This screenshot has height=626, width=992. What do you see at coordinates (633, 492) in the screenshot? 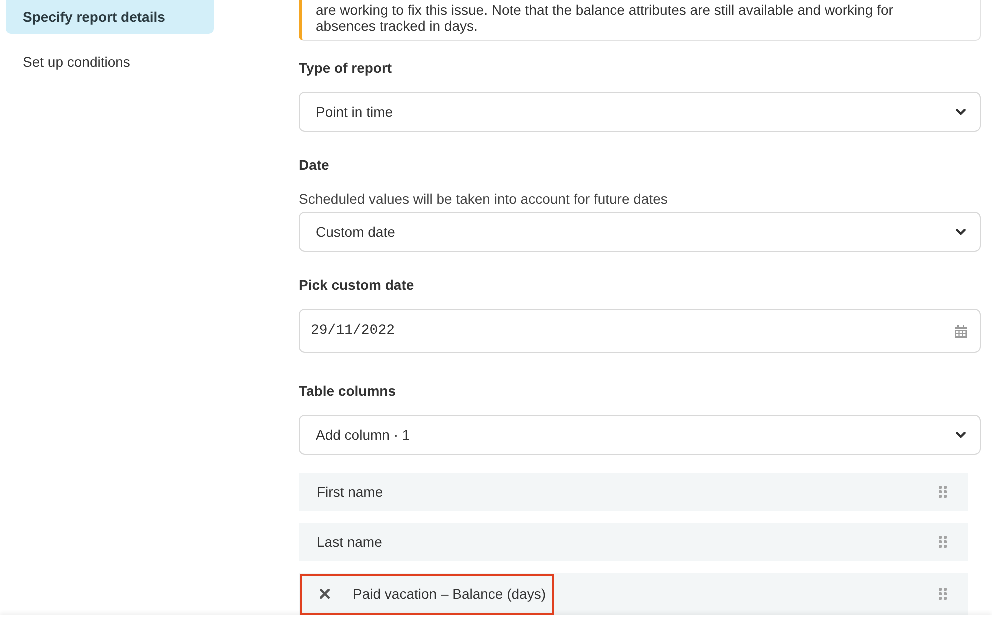
I see `column-item: First name` at bounding box center [633, 492].